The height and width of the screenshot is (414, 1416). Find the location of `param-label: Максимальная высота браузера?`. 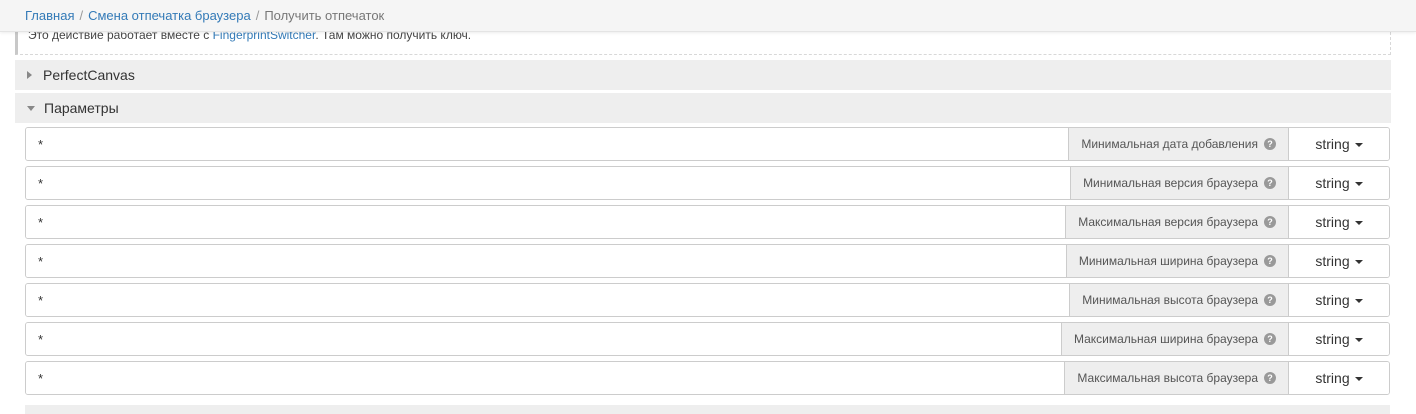

param-label: Максимальная высота браузера? is located at coordinates (1176, 378).